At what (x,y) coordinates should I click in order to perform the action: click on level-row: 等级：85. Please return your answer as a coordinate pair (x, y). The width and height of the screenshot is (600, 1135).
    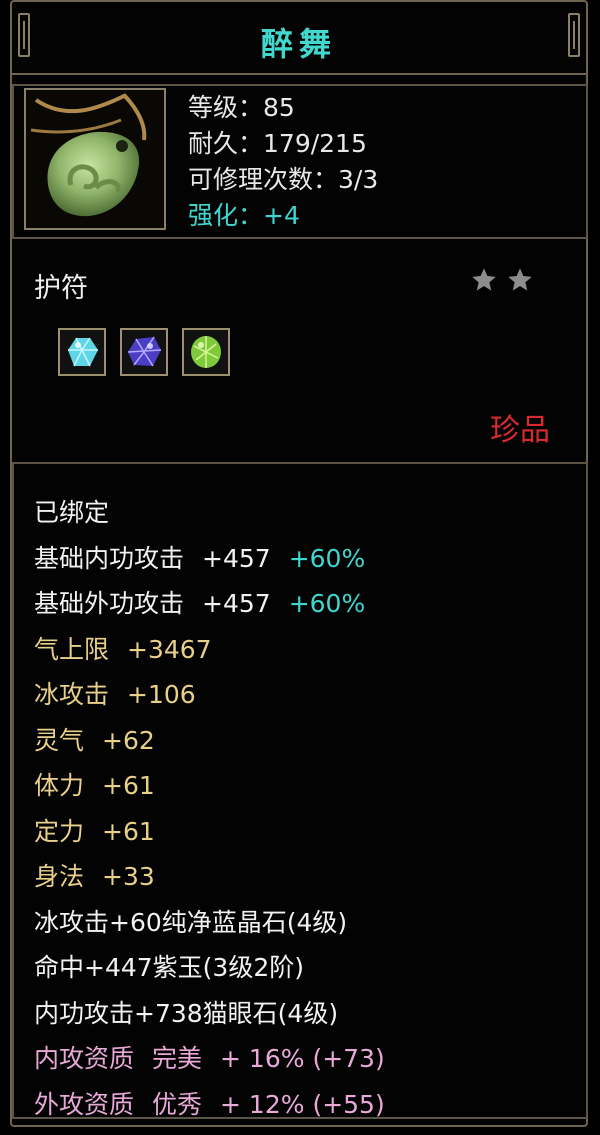
    Looking at the image, I should click on (241, 107).